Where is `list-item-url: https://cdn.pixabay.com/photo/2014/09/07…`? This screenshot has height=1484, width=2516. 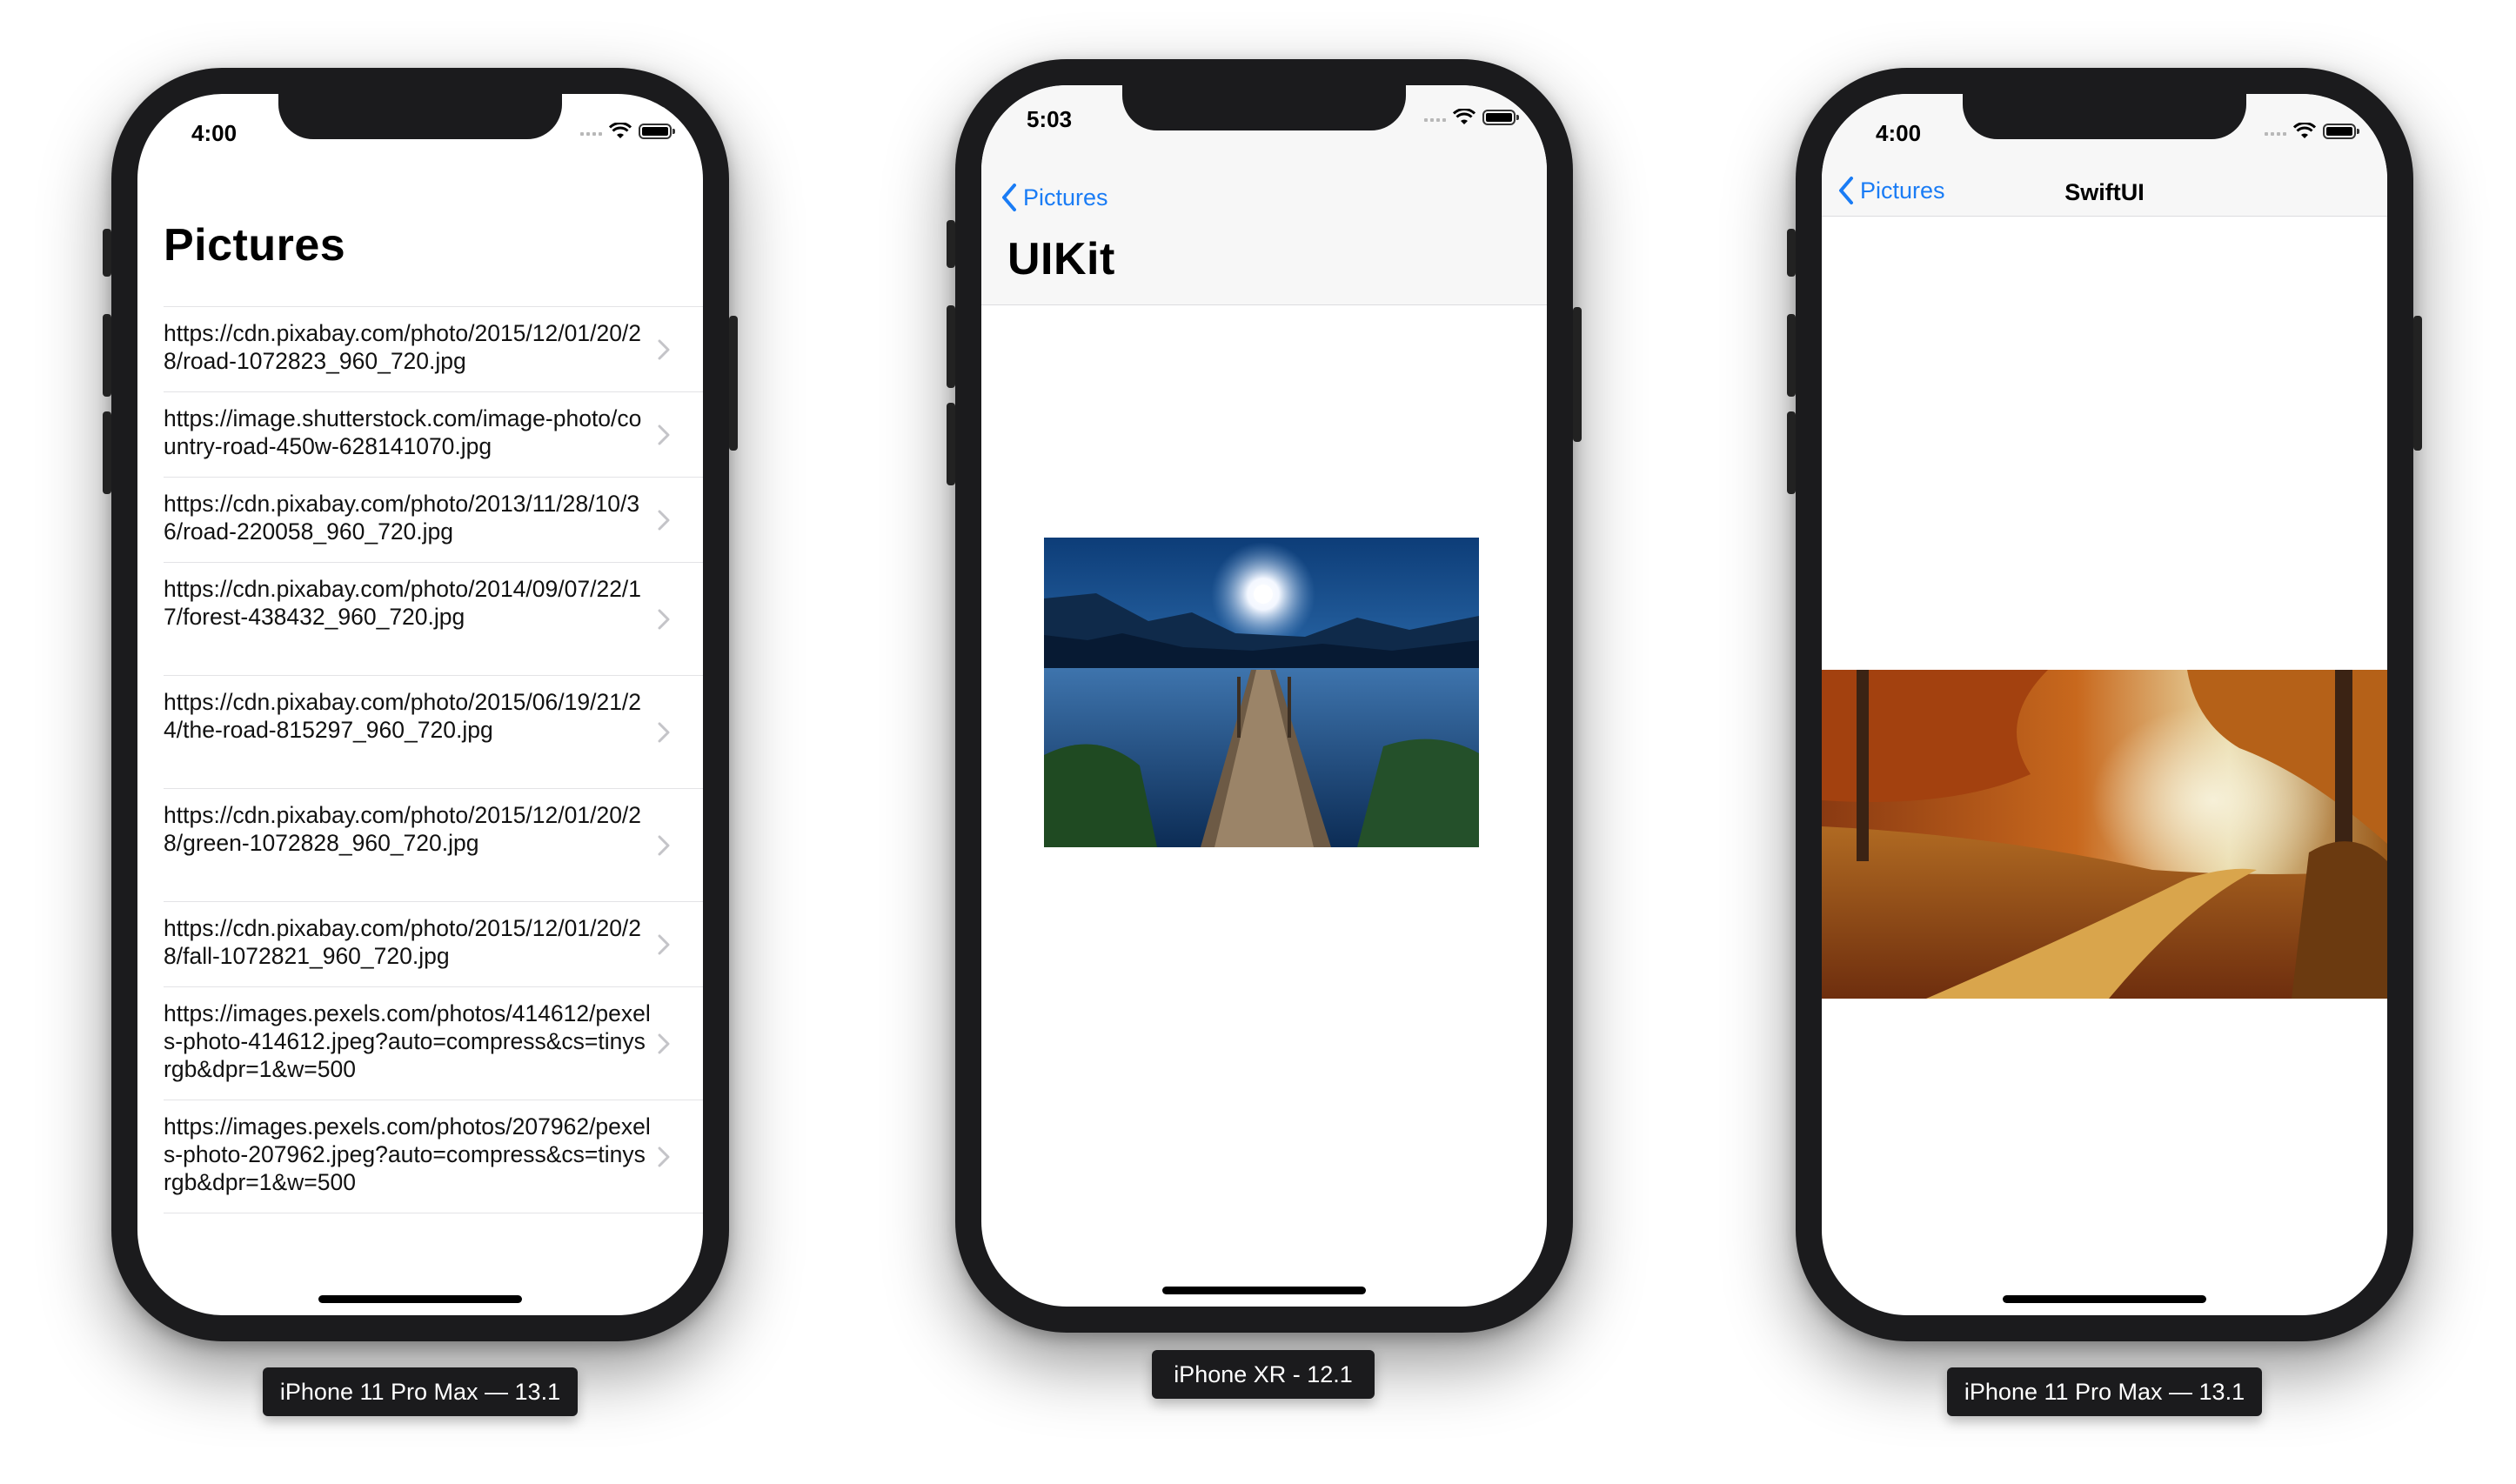
list-item-url: https://cdn.pixabay.com/photo/2014/09/07… is located at coordinates (403, 603).